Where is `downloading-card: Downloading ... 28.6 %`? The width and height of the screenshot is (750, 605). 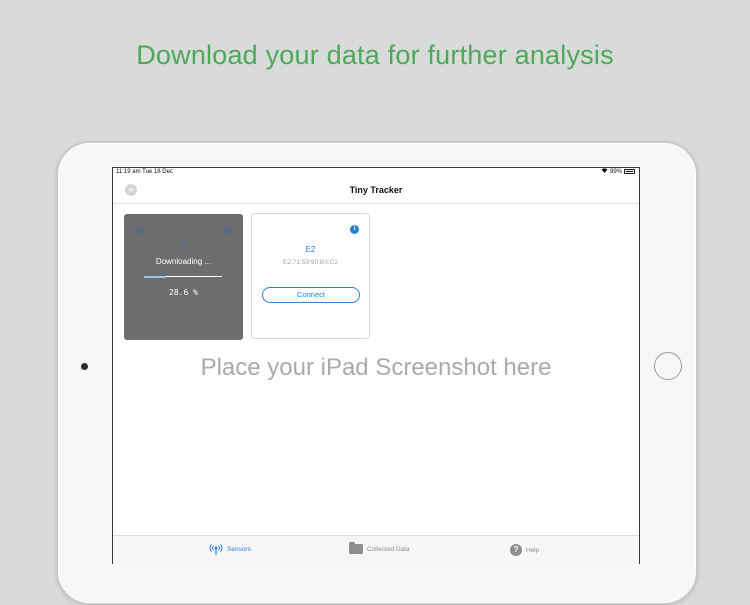
downloading-card: Downloading ... 28.6 % is located at coordinates (183, 277).